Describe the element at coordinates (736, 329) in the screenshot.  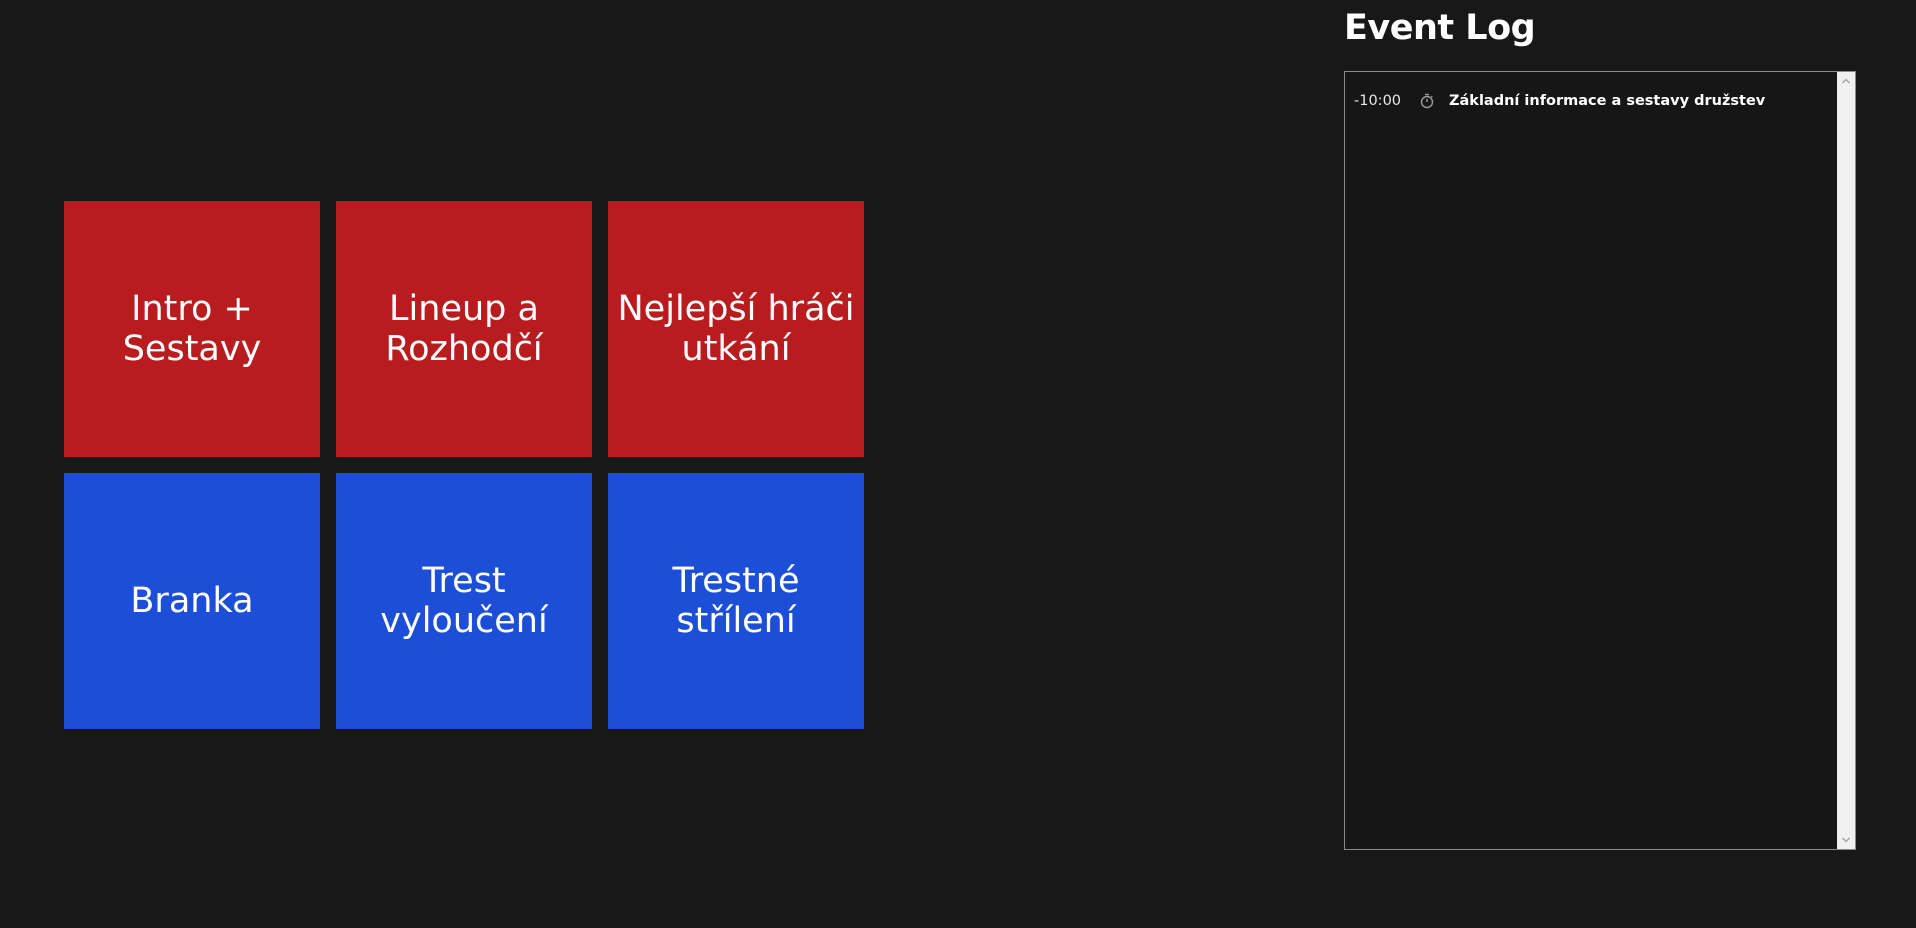
I see `tile-nejlepsi-hraci: Nejlepší hráči utkání` at that location.